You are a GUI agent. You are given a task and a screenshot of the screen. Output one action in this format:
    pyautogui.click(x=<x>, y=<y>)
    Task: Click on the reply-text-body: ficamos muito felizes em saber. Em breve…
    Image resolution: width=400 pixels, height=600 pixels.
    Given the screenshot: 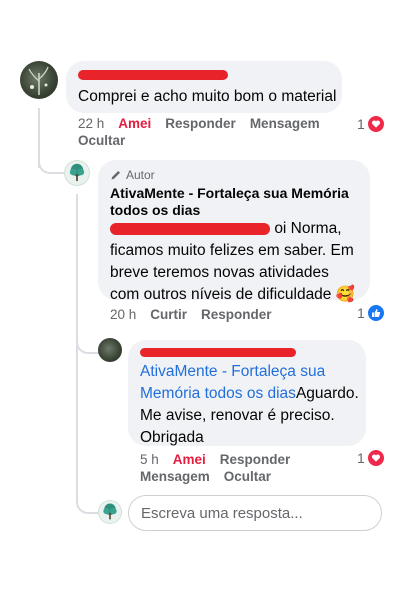 What is the action you would take?
    pyautogui.click(x=232, y=272)
    